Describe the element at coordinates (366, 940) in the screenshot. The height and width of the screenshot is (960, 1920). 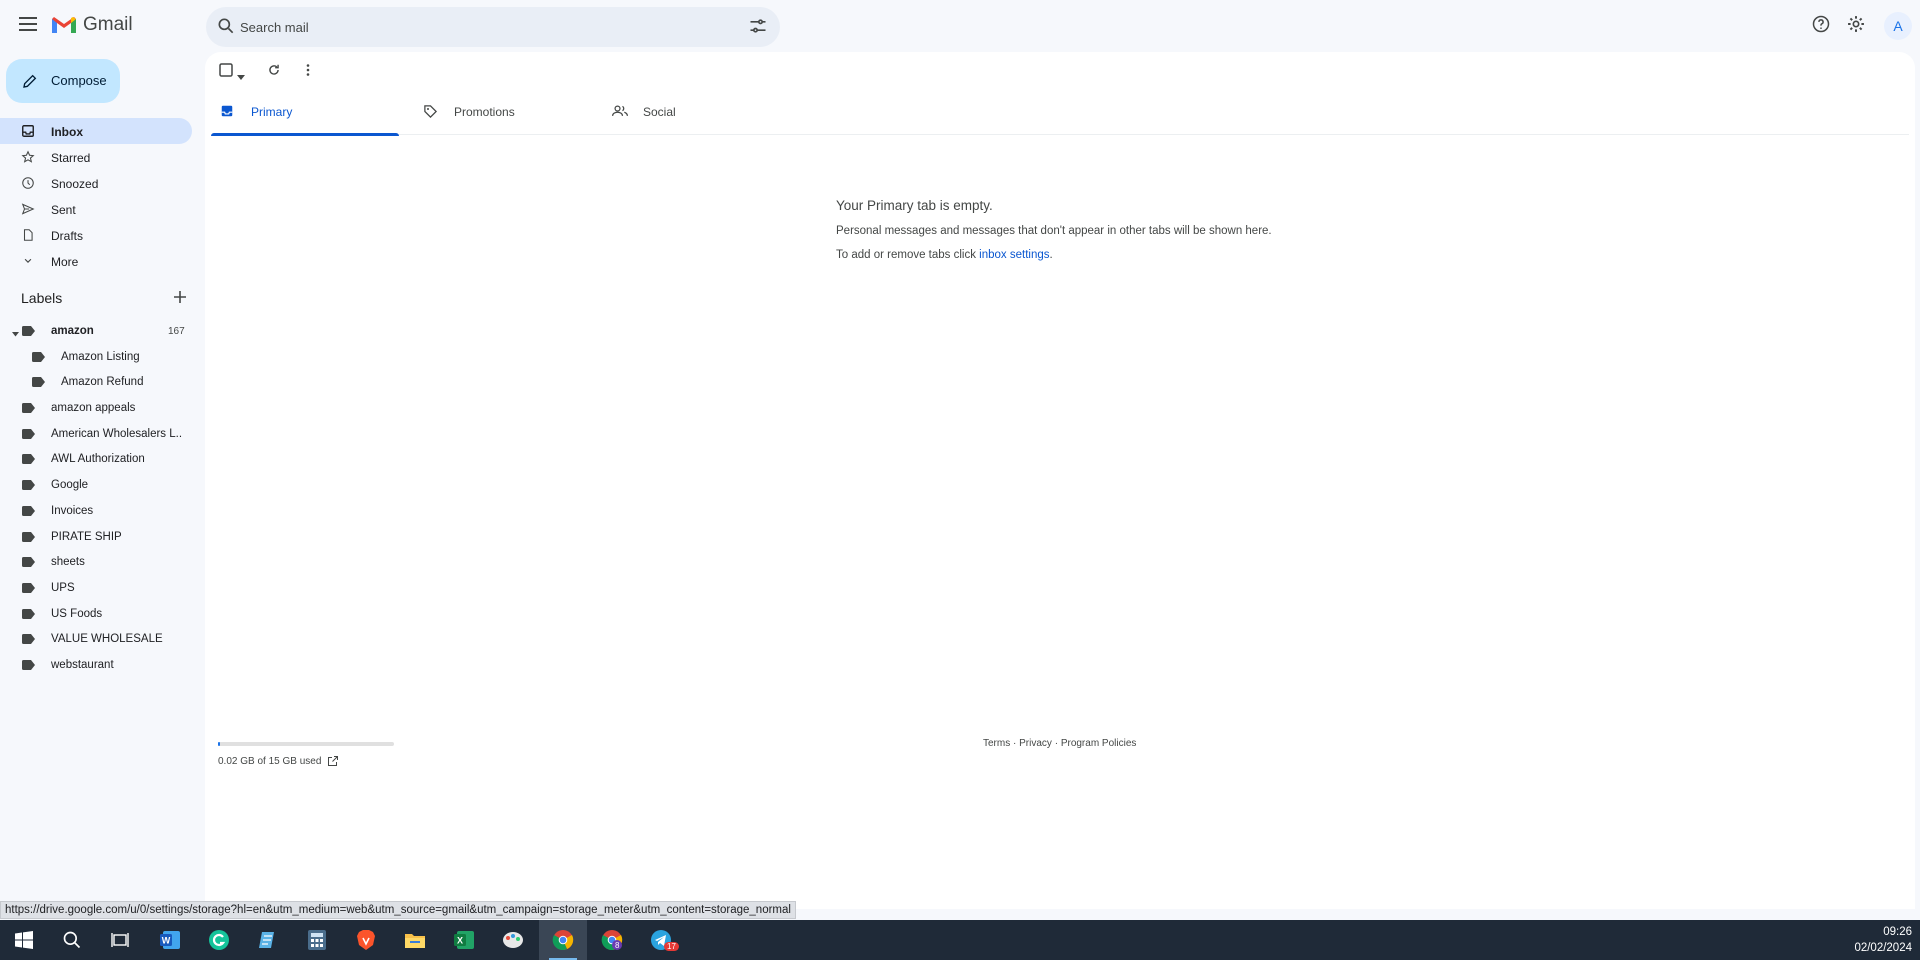
I see `brave-icon` at that location.